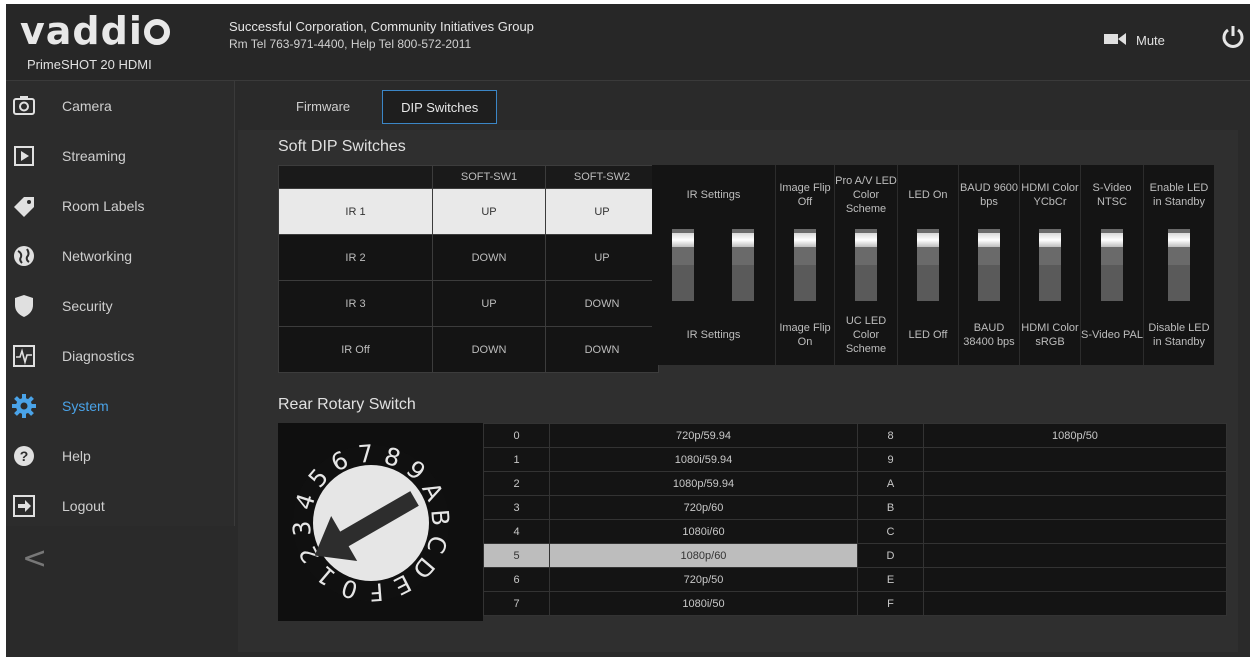 This screenshot has width=1250, height=661. I want to click on dip-toggle-image-flip, so click(805, 265).